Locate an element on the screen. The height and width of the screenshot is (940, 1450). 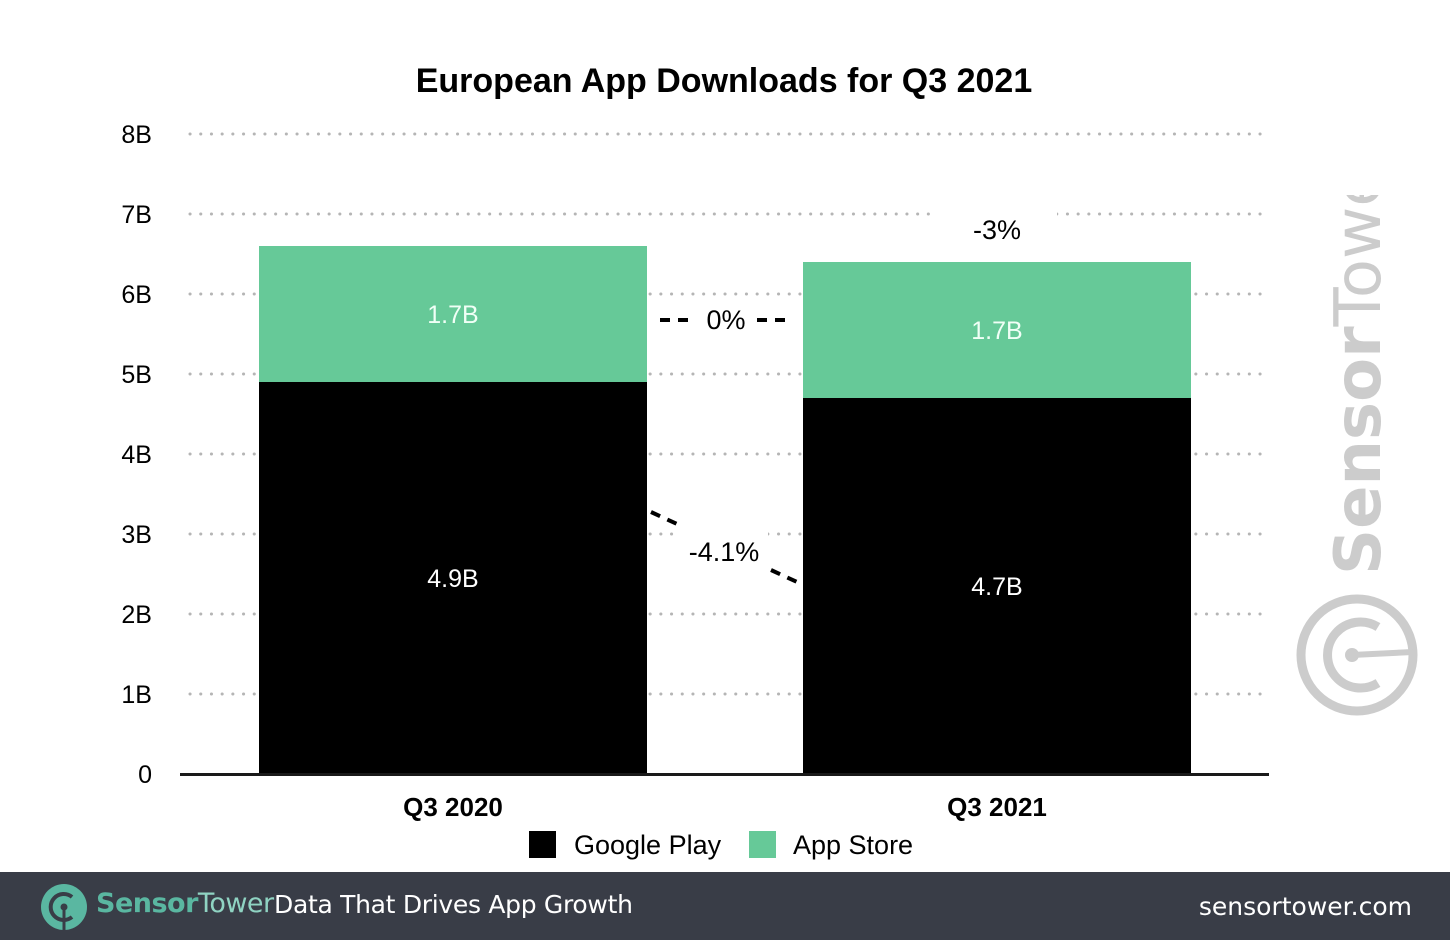
data-label: 4.9B is located at coordinates (452, 579).